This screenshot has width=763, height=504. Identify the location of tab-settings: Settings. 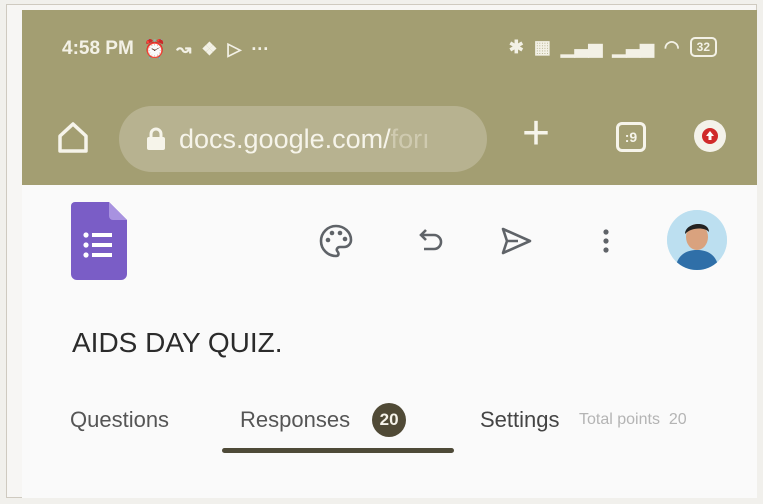
(520, 420).